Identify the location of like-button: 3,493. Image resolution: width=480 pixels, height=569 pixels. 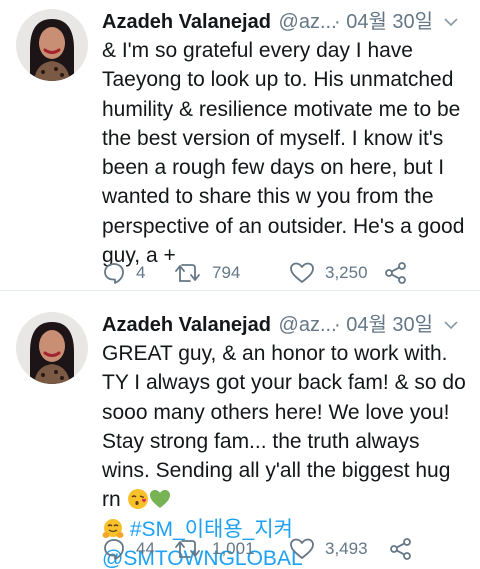
(328, 549).